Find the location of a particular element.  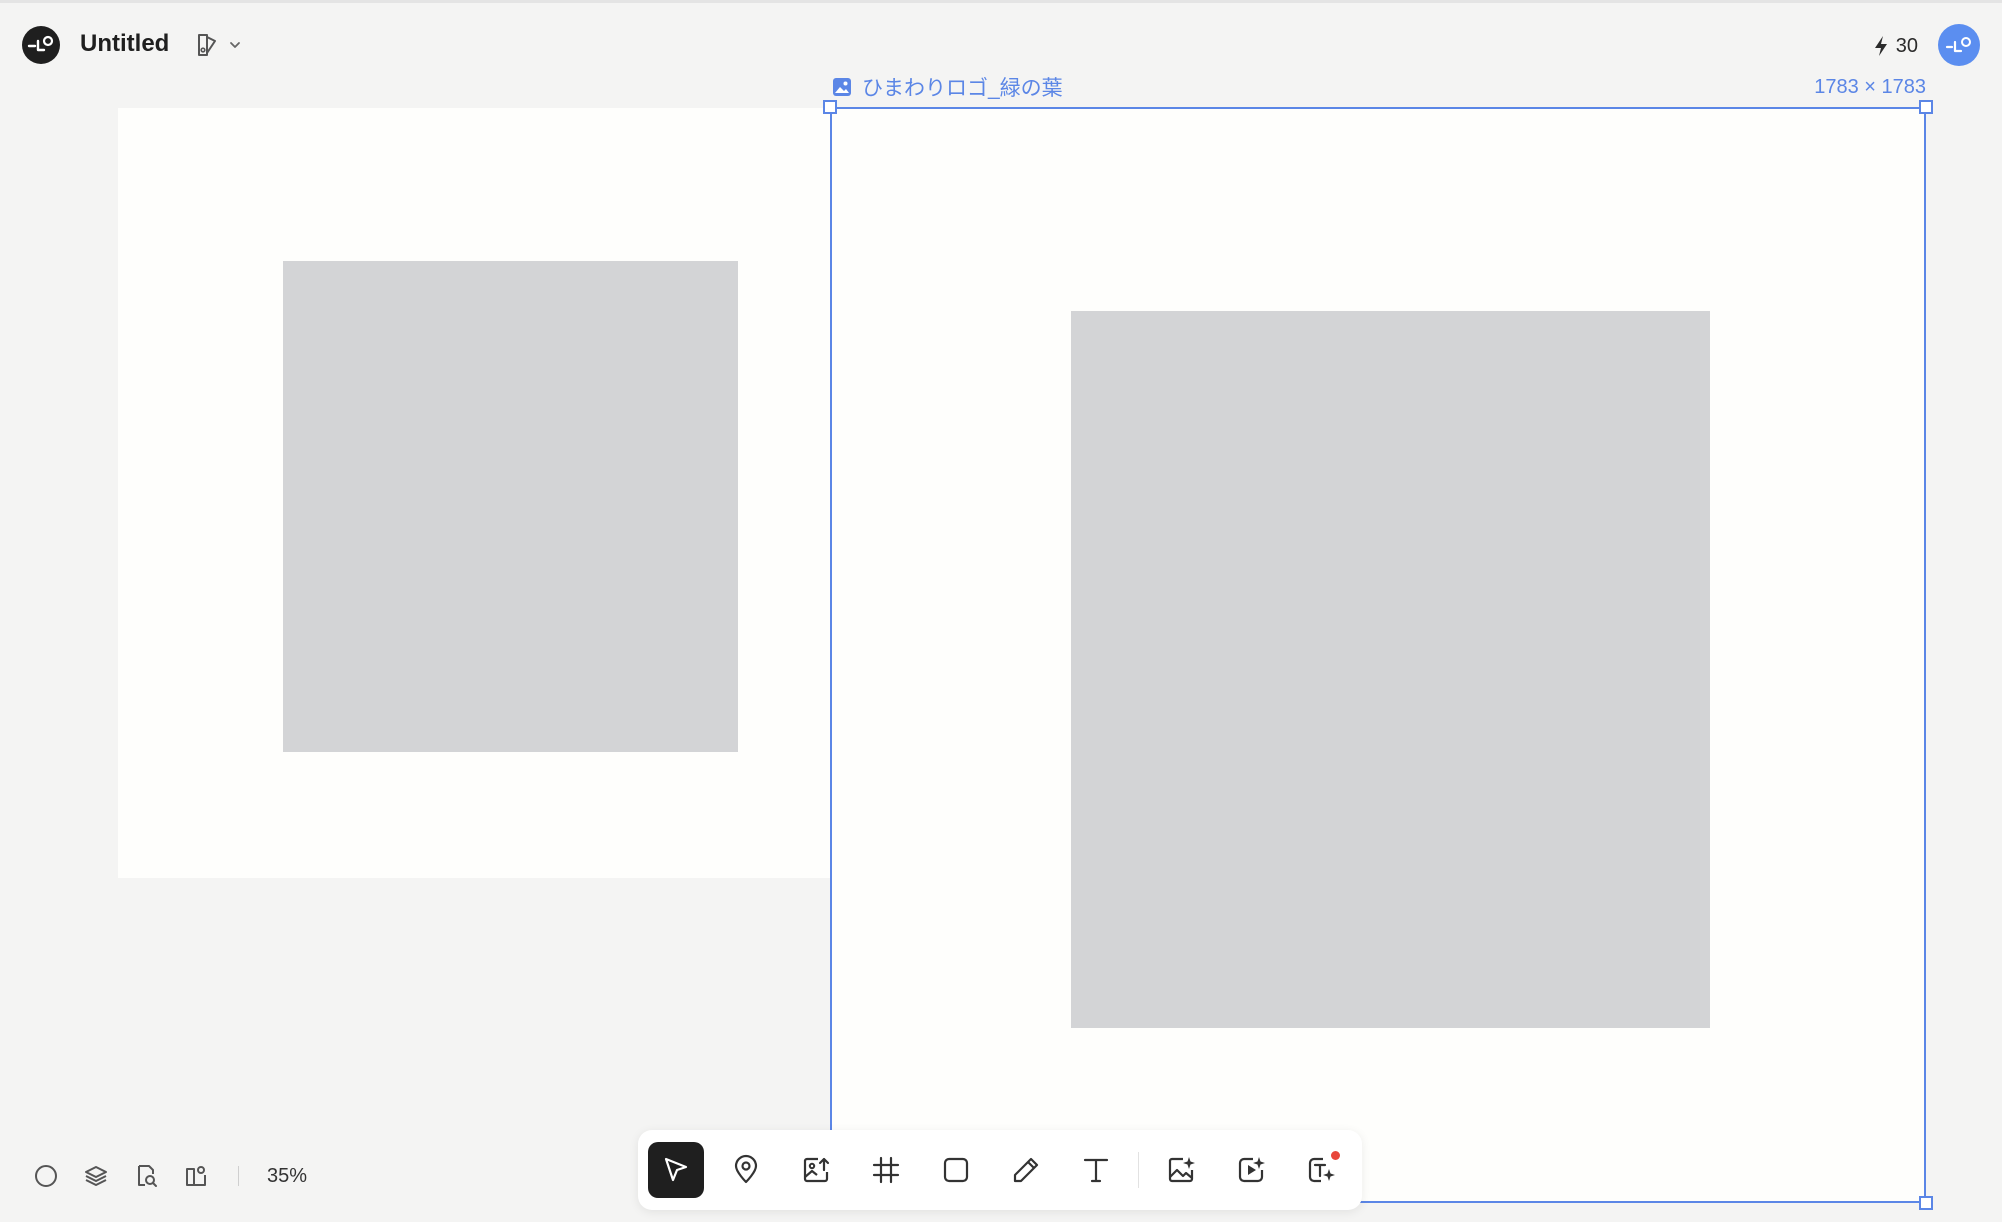

resize-handle-bottom-right is located at coordinates (1926, 1203).